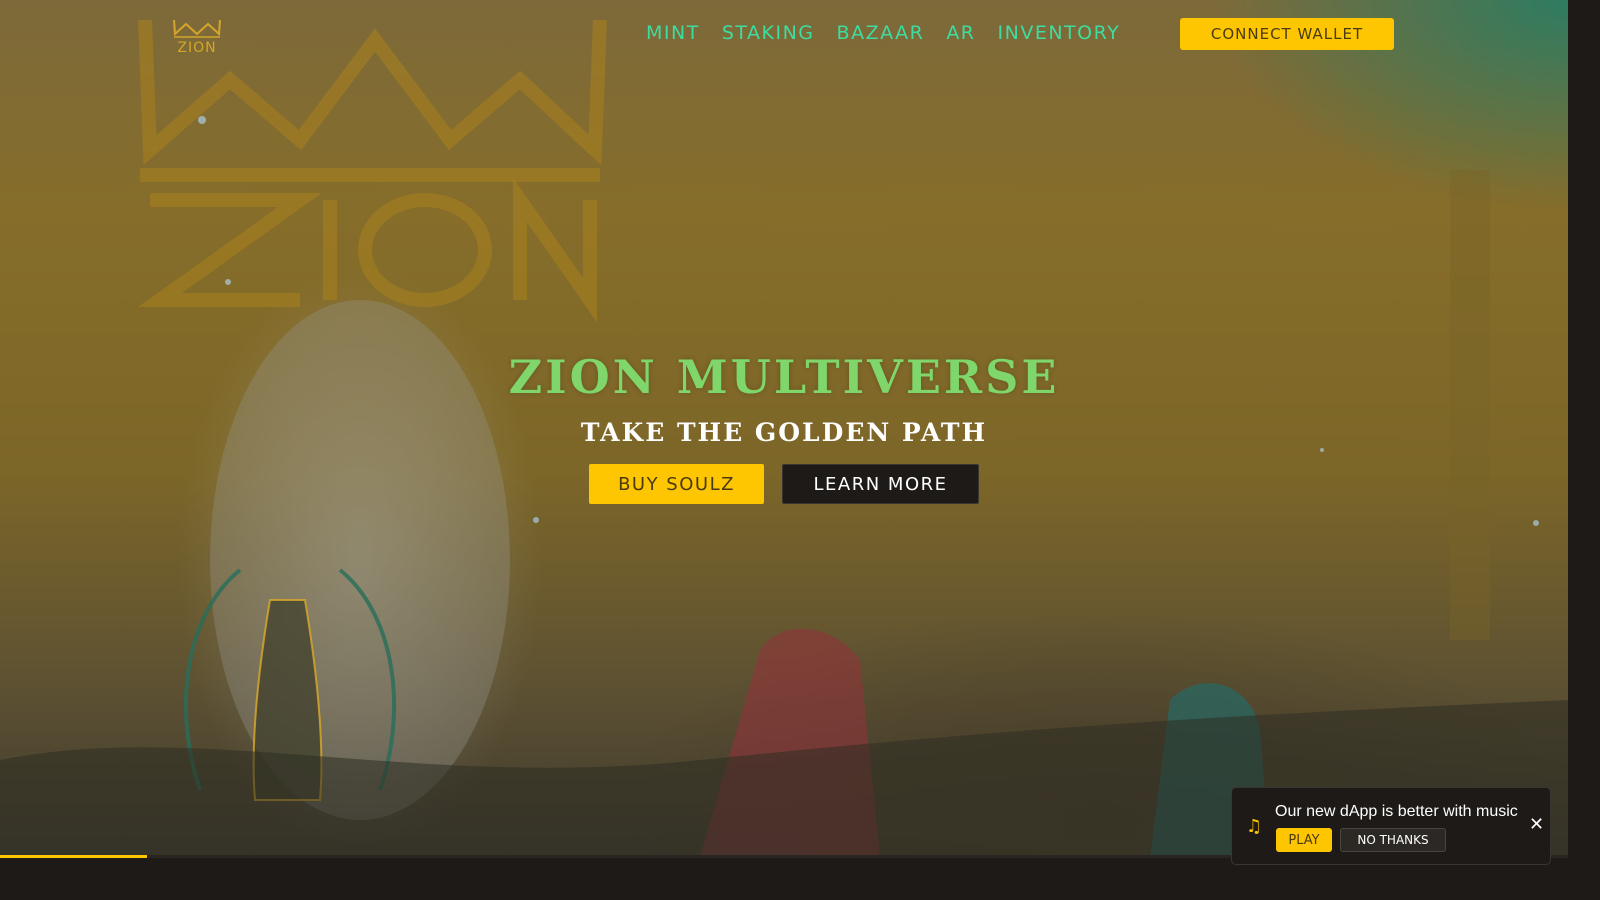 This screenshot has height=900, width=1600. What do you see at coordinates (1536, 825) in the screenshot?
I see `close-icon: ✕` at bounding box center [1536, 825].